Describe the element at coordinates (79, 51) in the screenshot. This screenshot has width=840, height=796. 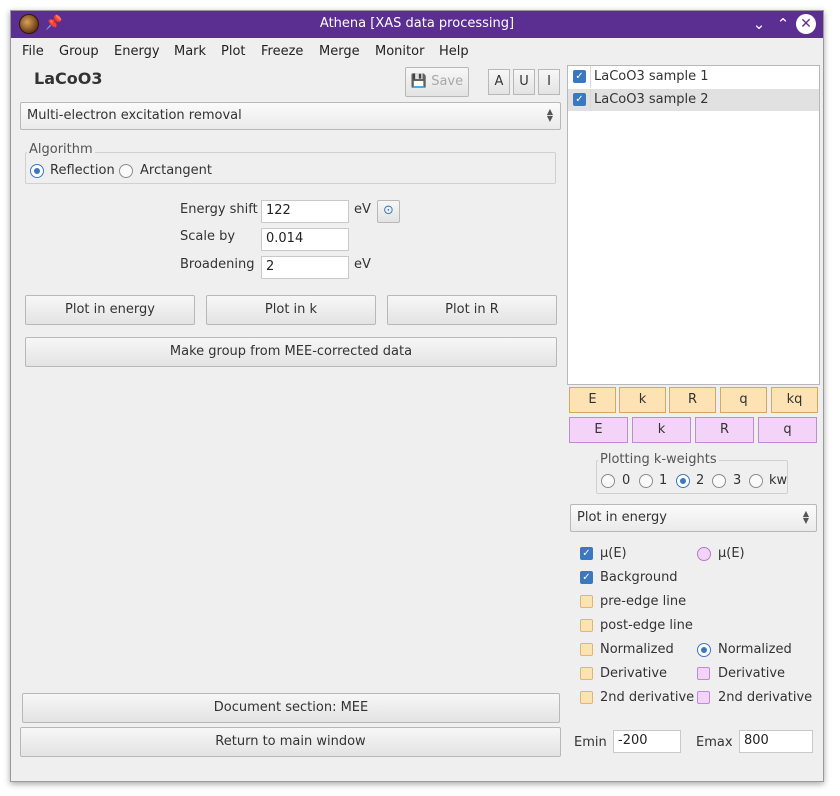
I see `menu-group: Group` at that location.